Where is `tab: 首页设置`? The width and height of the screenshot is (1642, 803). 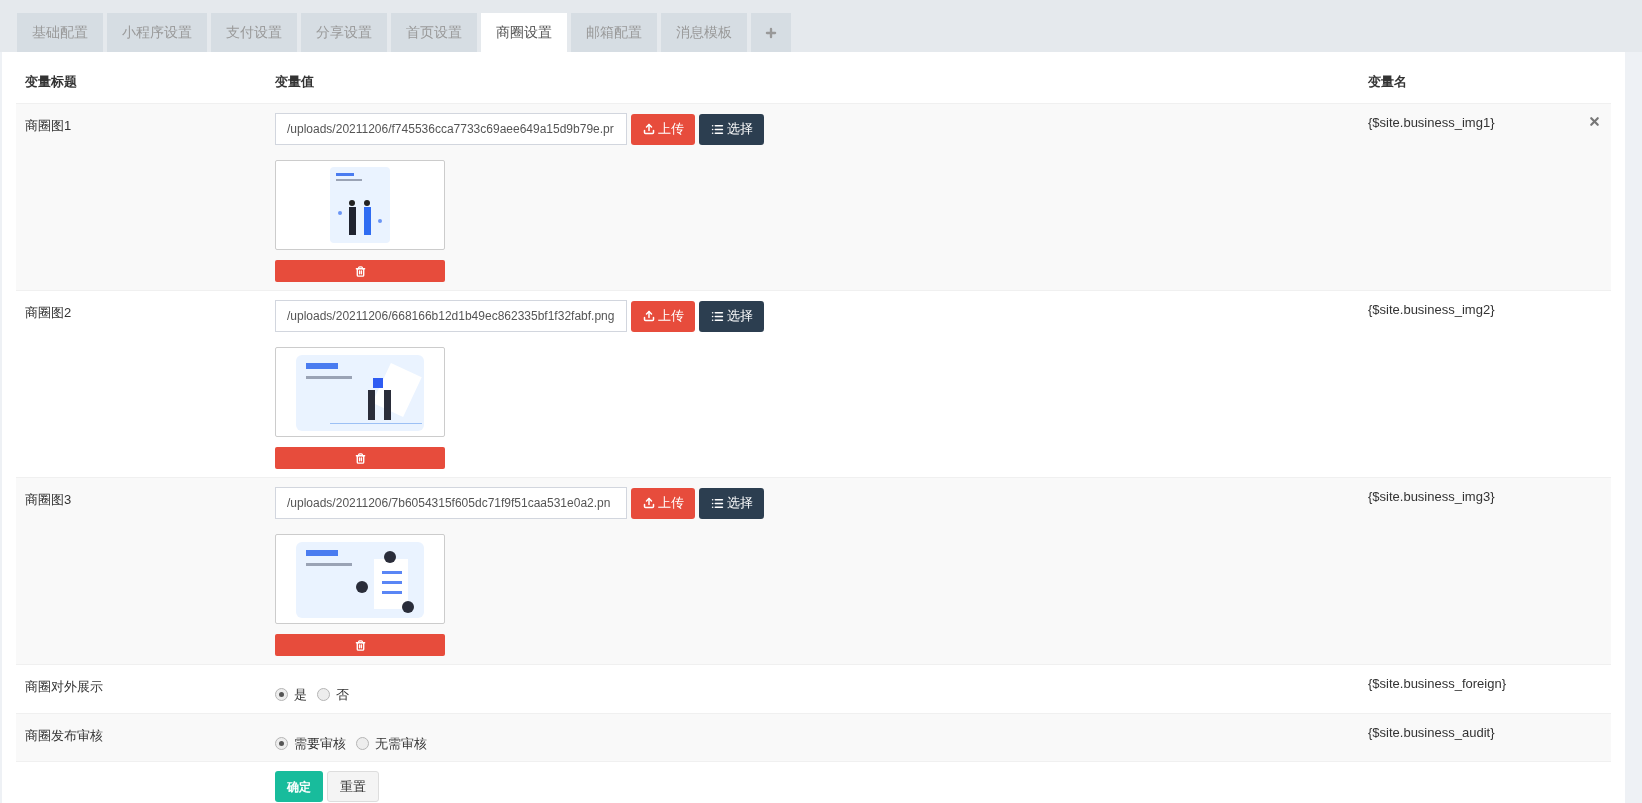
tab: 首页设置 is located at coordinates (434, 32).